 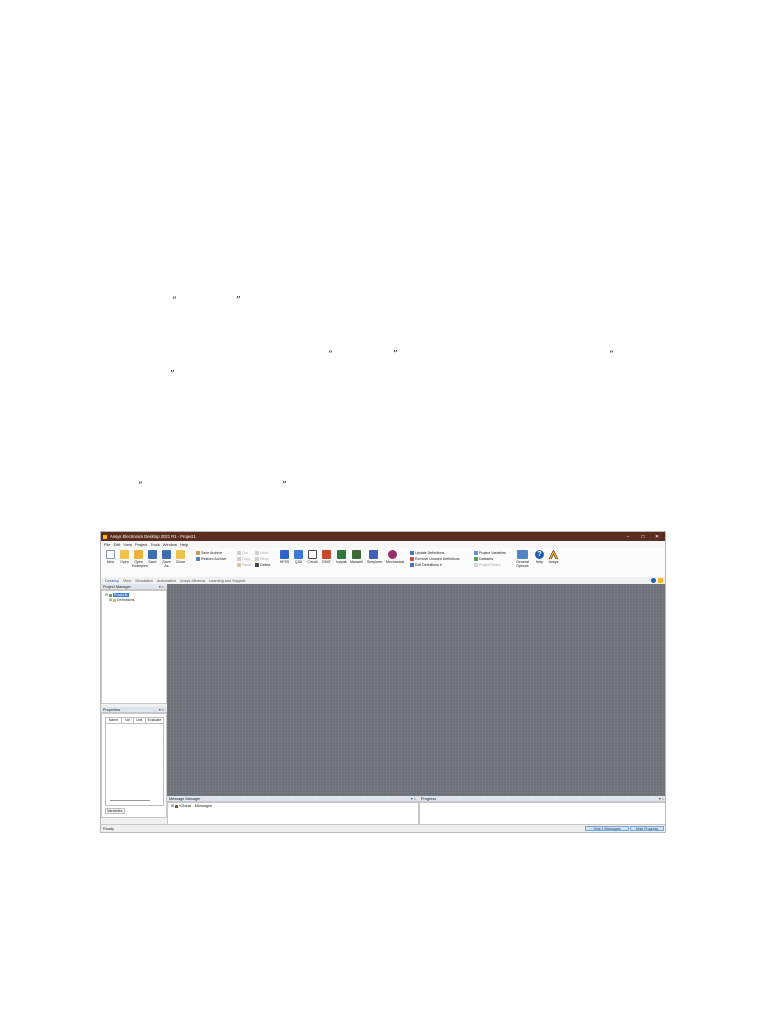 I want to click on hide-progress-button: Hide Progress, so click(x=647, y=828).